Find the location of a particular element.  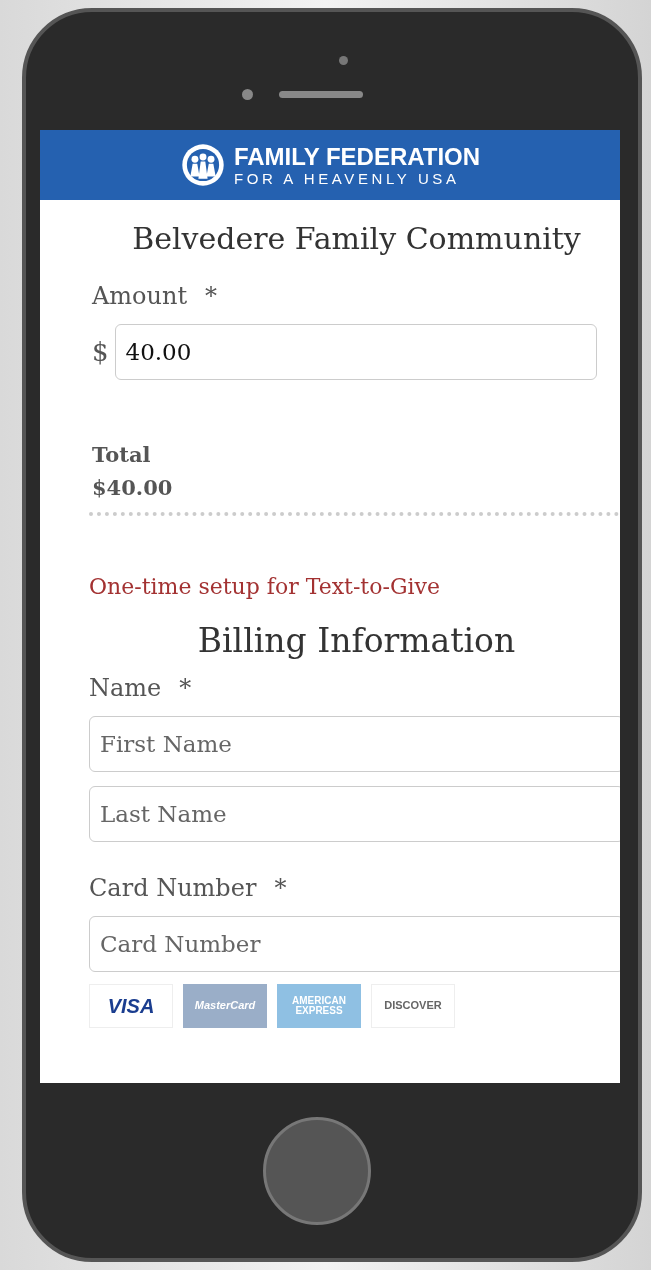

card-brand-logo: MasterCard is located at coordinates (225, 1005).